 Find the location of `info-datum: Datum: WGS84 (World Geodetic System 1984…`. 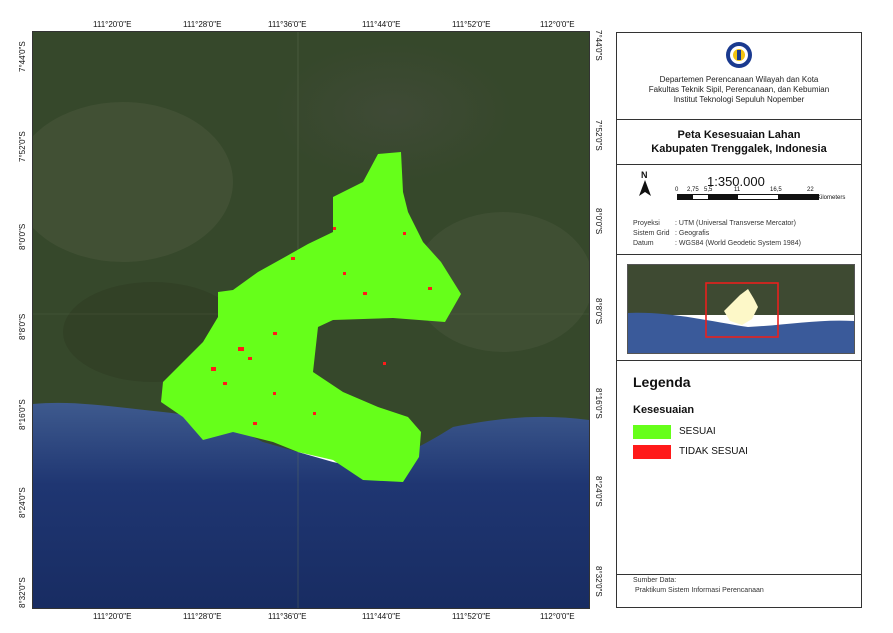

info-datum: Datum: WGS84 (World Geodetic System 1984… is located at coordinates (717, 243).